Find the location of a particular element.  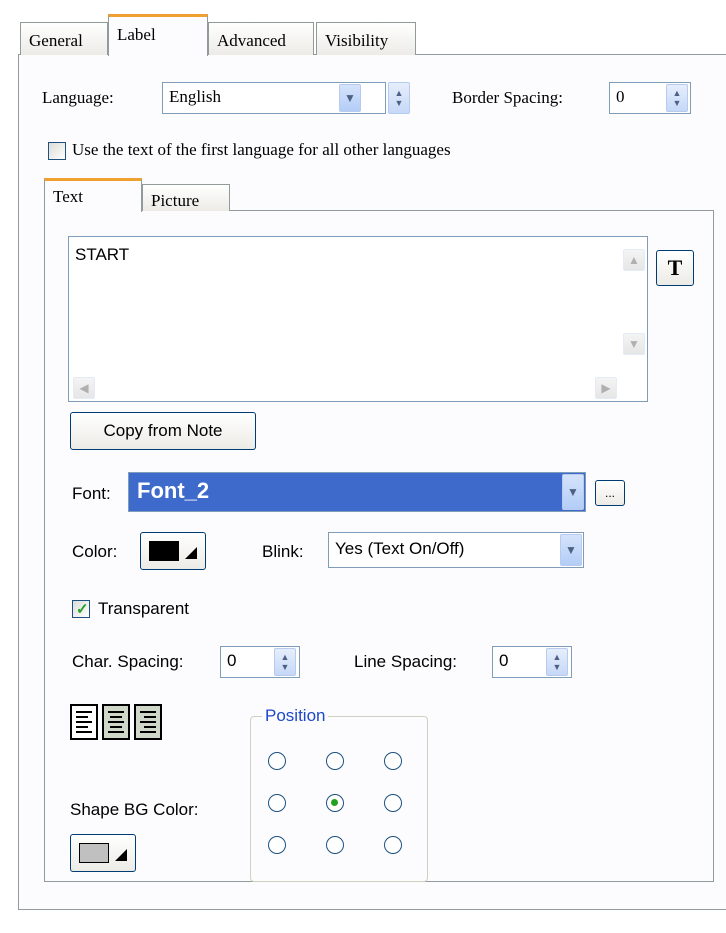

language-spinner: ▲ ▼ is located at coordinates (399, 98).